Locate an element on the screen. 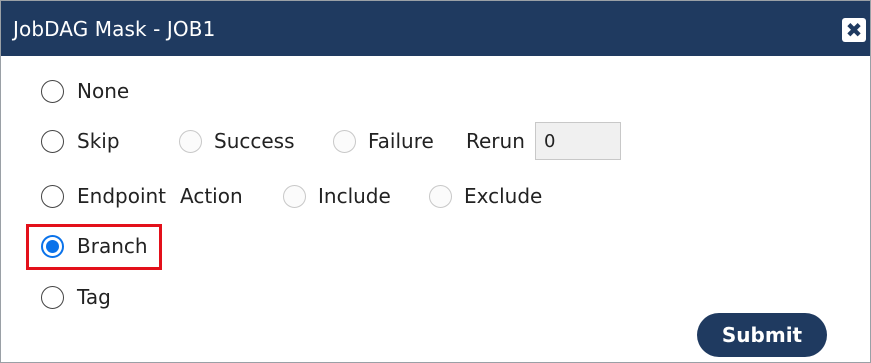 The width and height of the screenshot is (871, 363). dialog-title: JobDAG Mask - JOB1 is located at coordinates (114, 29).